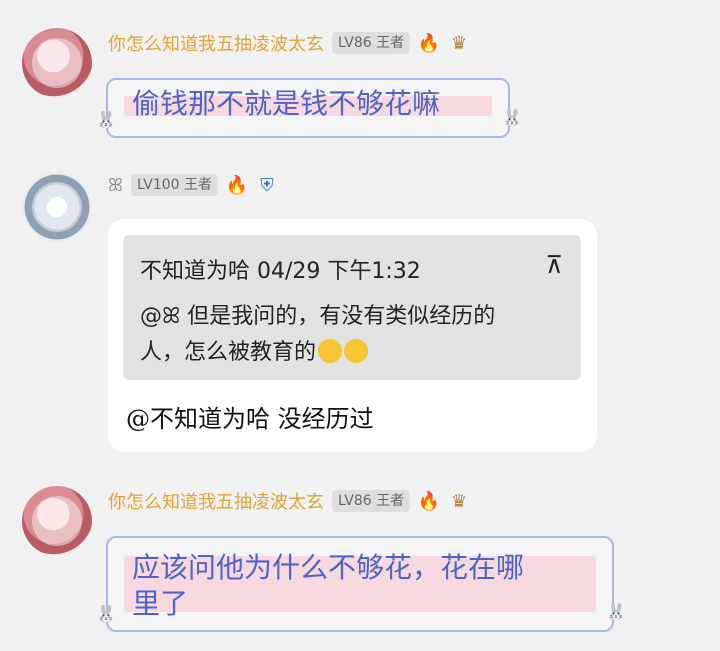 Image resolution: width=720 pixels, height=651 pixels. Describe the element at coordinates (237, 185) in the screenshot. I see `flame-icon: 🔥` at that location.